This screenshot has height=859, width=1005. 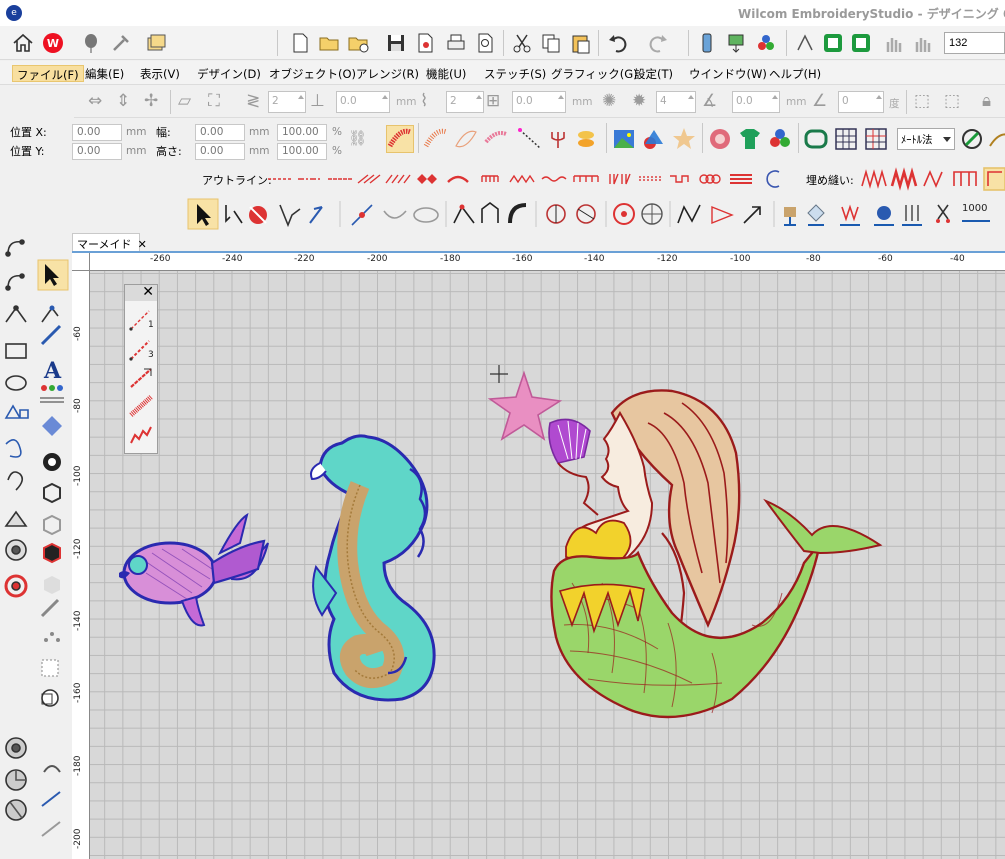 What do you see at coordinates (750, 139) in the screenshot?
I see `tshirt-icon` at bounding box center [750, 139].